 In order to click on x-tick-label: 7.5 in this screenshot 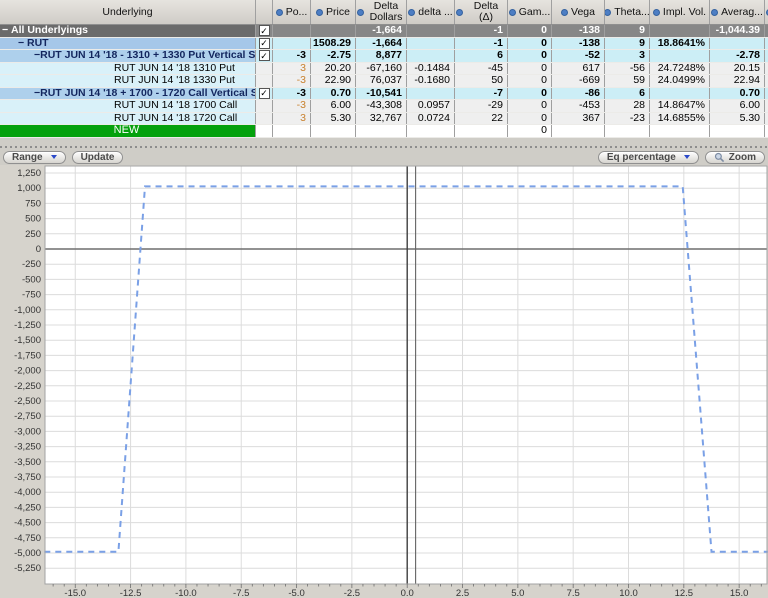, I will do `click(573, 593)`.